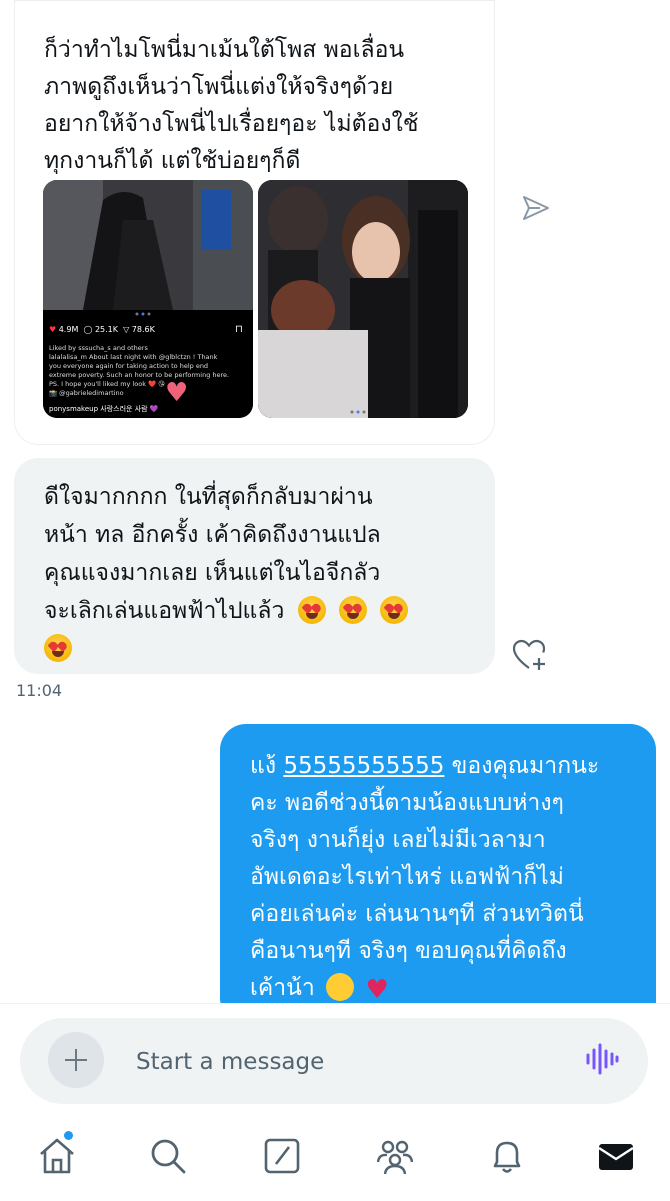 The width and height of the screenshot is (670, 1201). Describe the element at coordinates (417, 914) in the screenshot. I see `message-line: ค่อยเล่นค่ะ เล่นนานๆที ส่วนทวิตนี่` at that location.